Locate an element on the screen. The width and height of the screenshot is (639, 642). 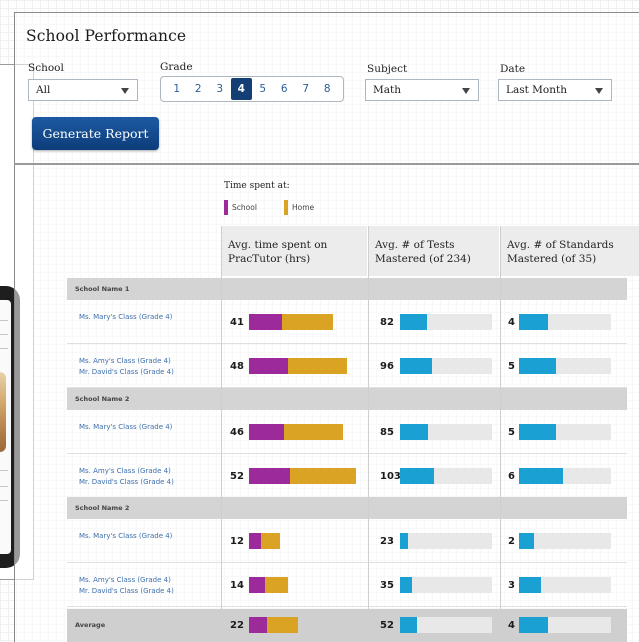
standards-value: 2 is located at coordinates (511, 541).